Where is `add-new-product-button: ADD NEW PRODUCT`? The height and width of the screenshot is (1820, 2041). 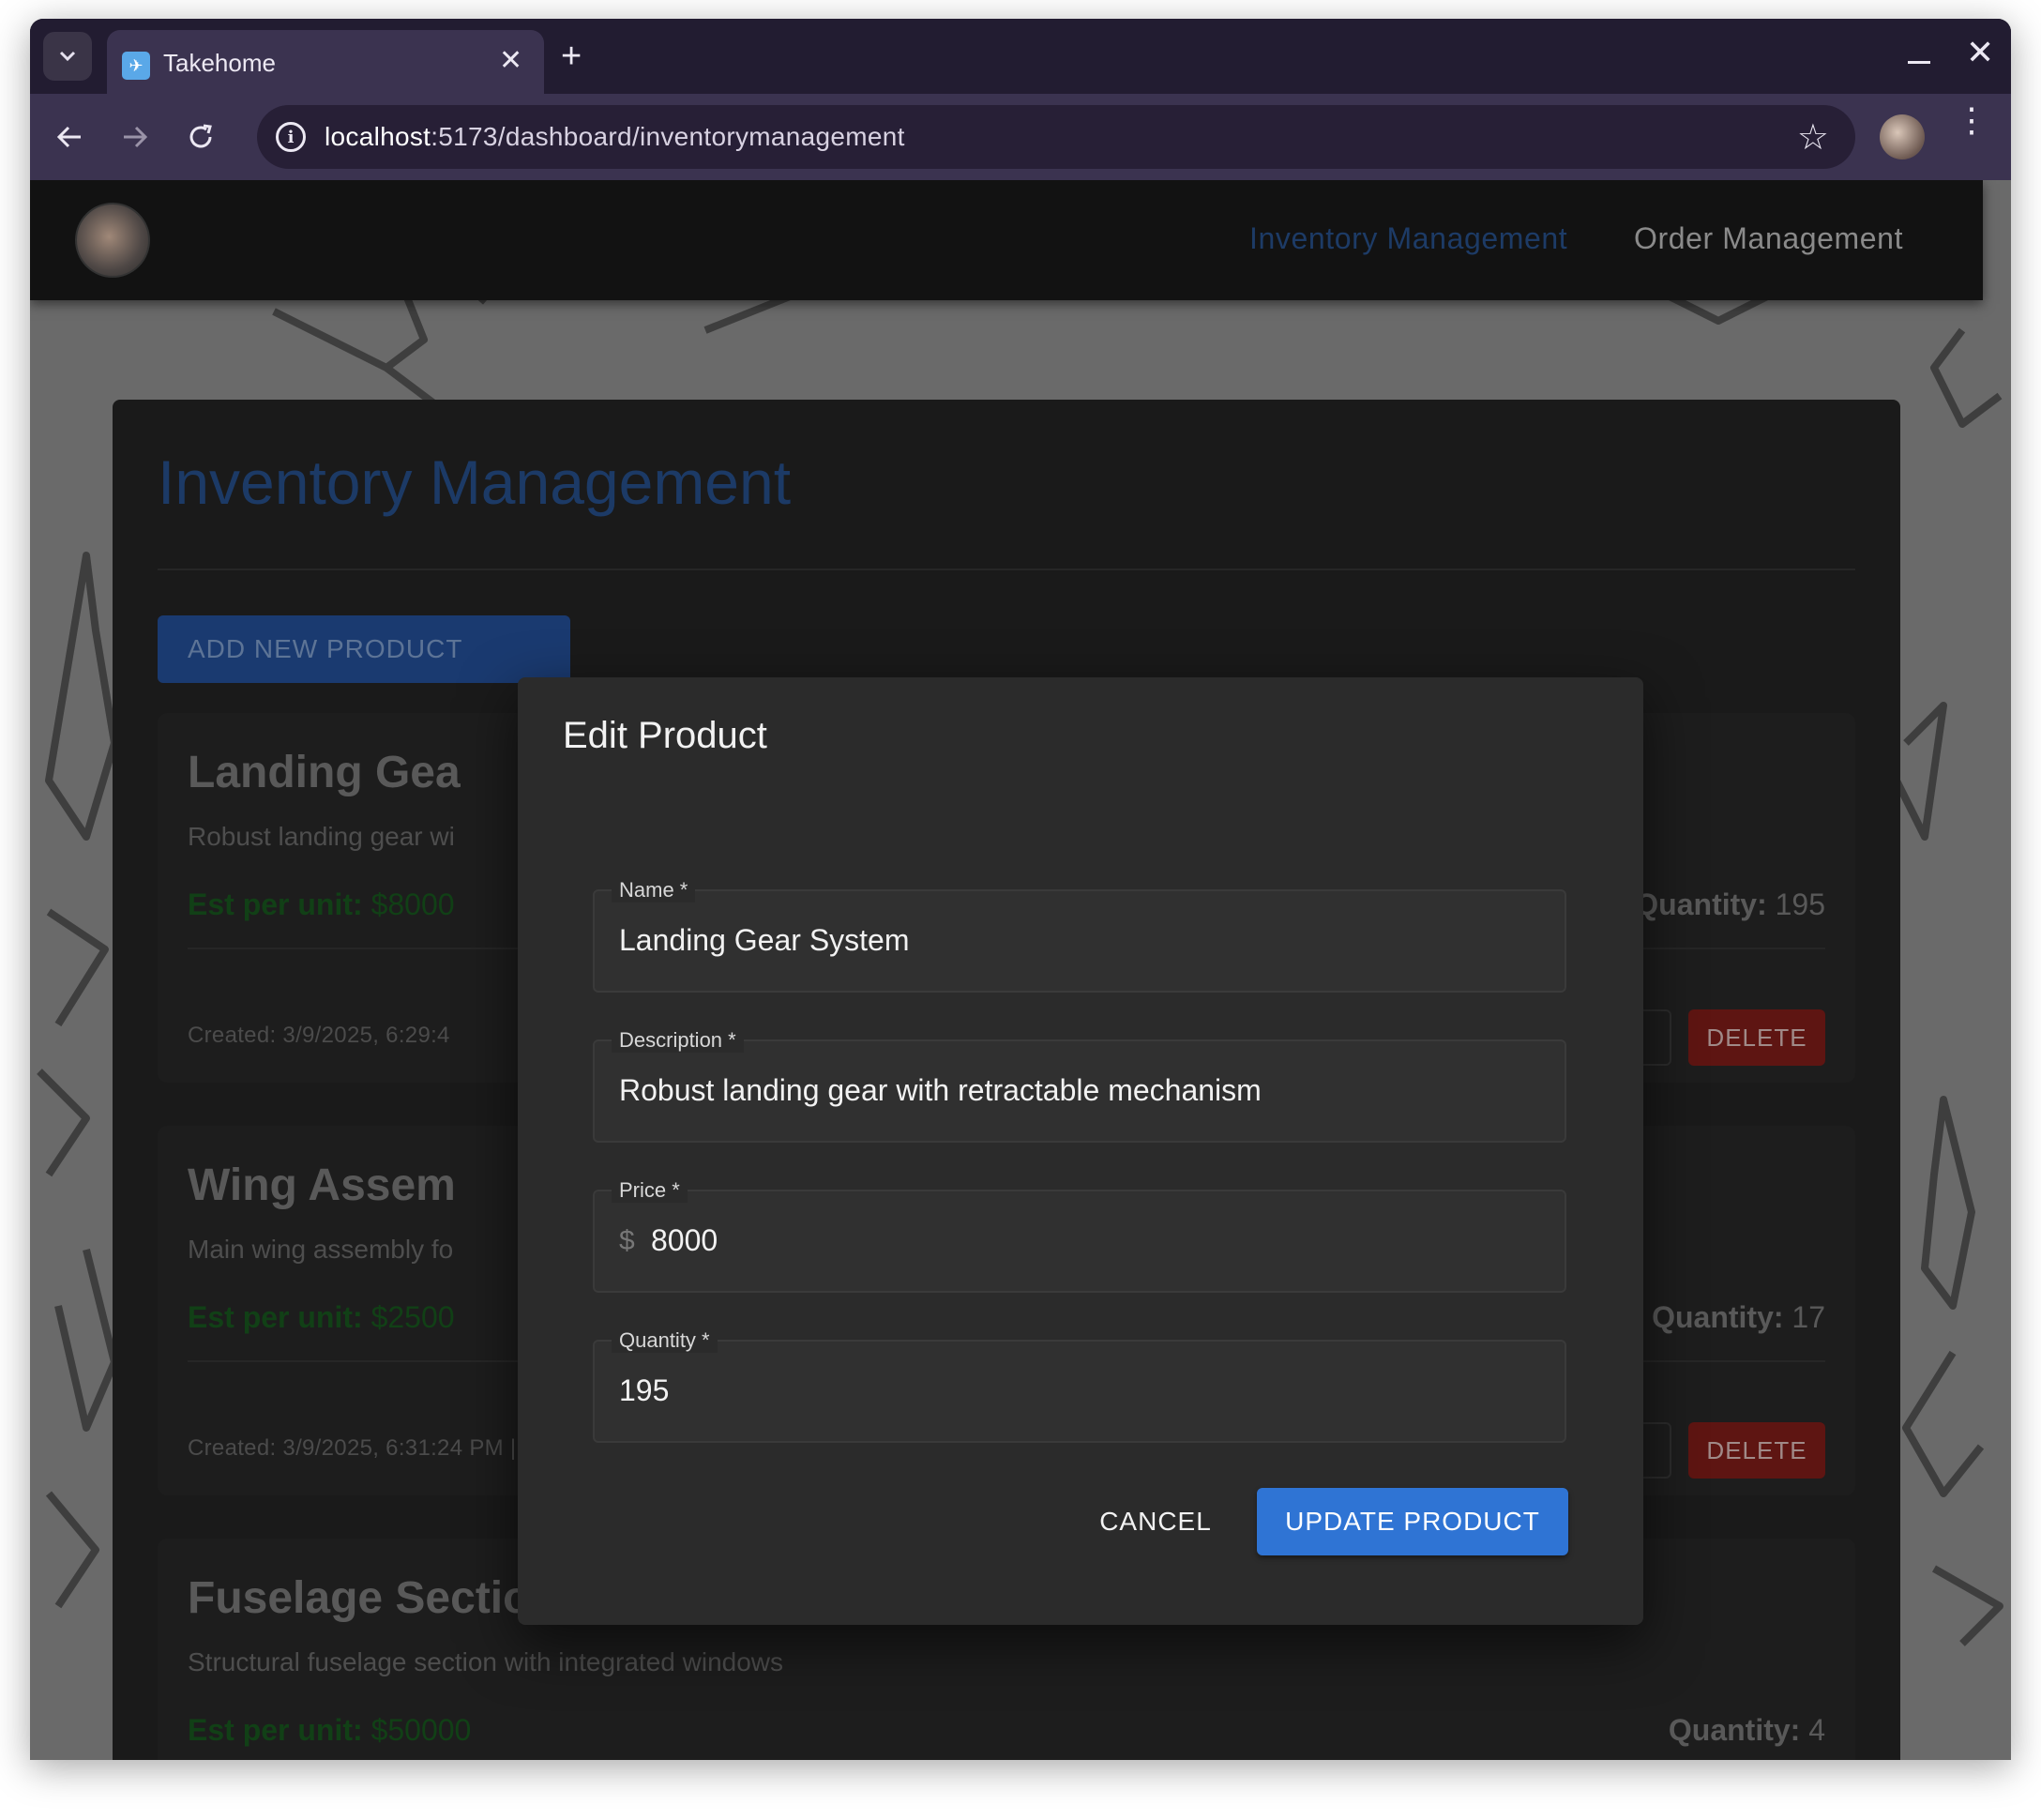 add-new-product-button: ADD NEW PRODUCT is located at coordinates (364, 649).